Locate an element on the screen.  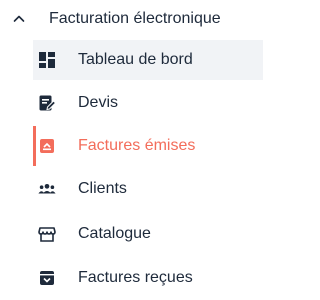
sidebar-item-label: Catalogue is located at coordinates (114, 233).